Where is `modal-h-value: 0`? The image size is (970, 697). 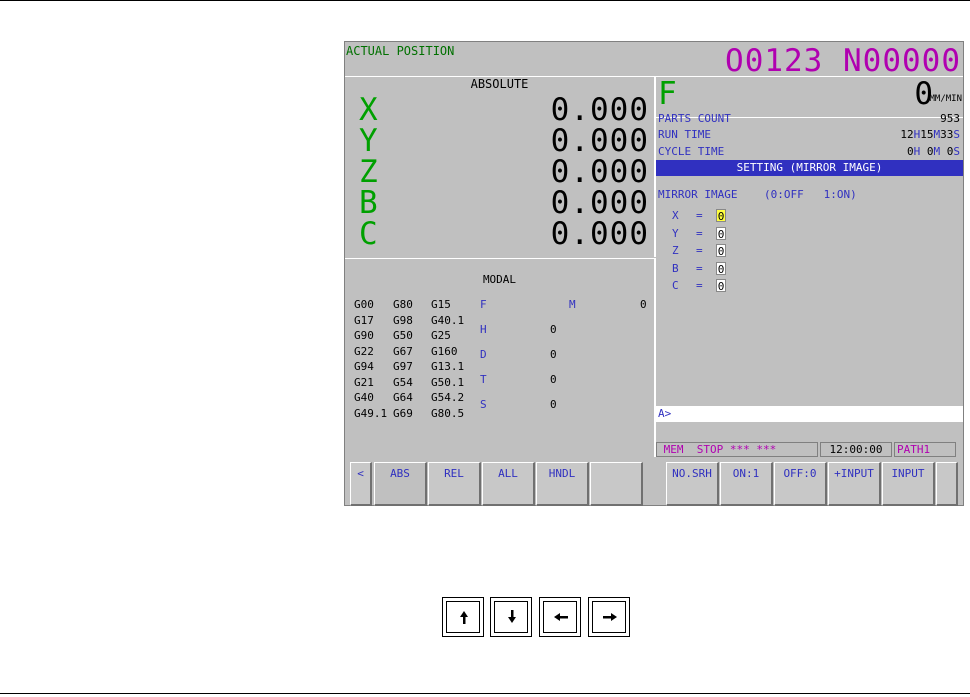
modal-h-value: 0 is located at coordinates (553, 329).